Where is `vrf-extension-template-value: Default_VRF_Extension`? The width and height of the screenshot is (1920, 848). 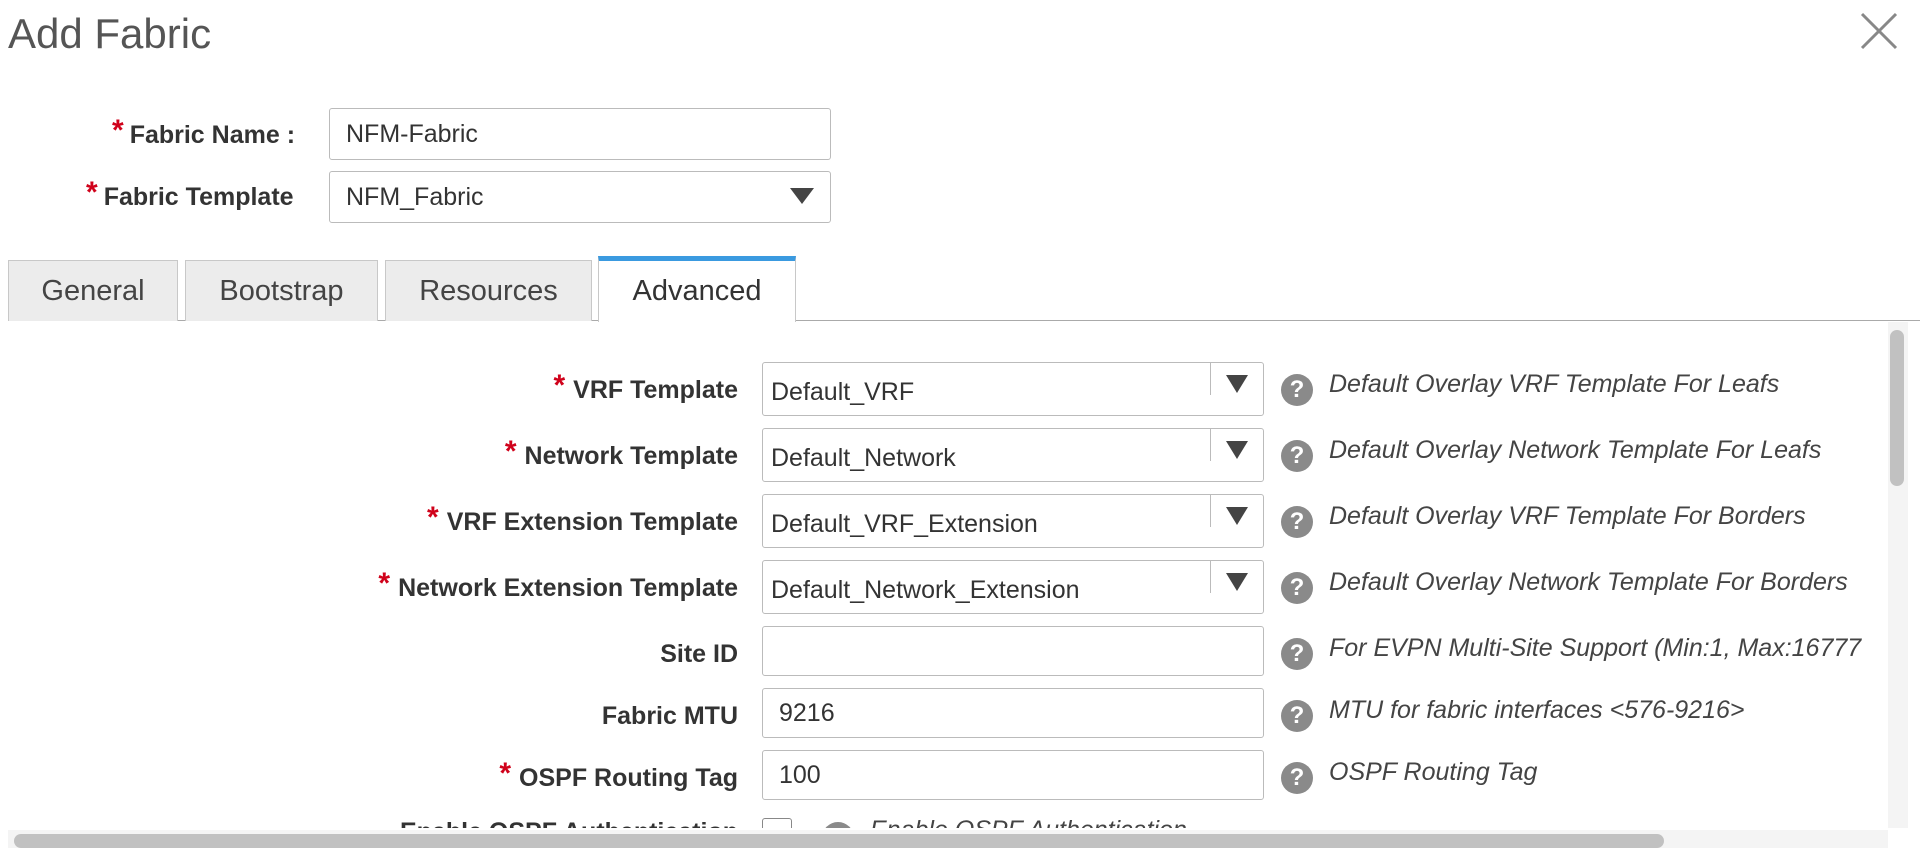
vrf-extension-template-value: Default_VRF_Extension is located at coordinates (904, 523).